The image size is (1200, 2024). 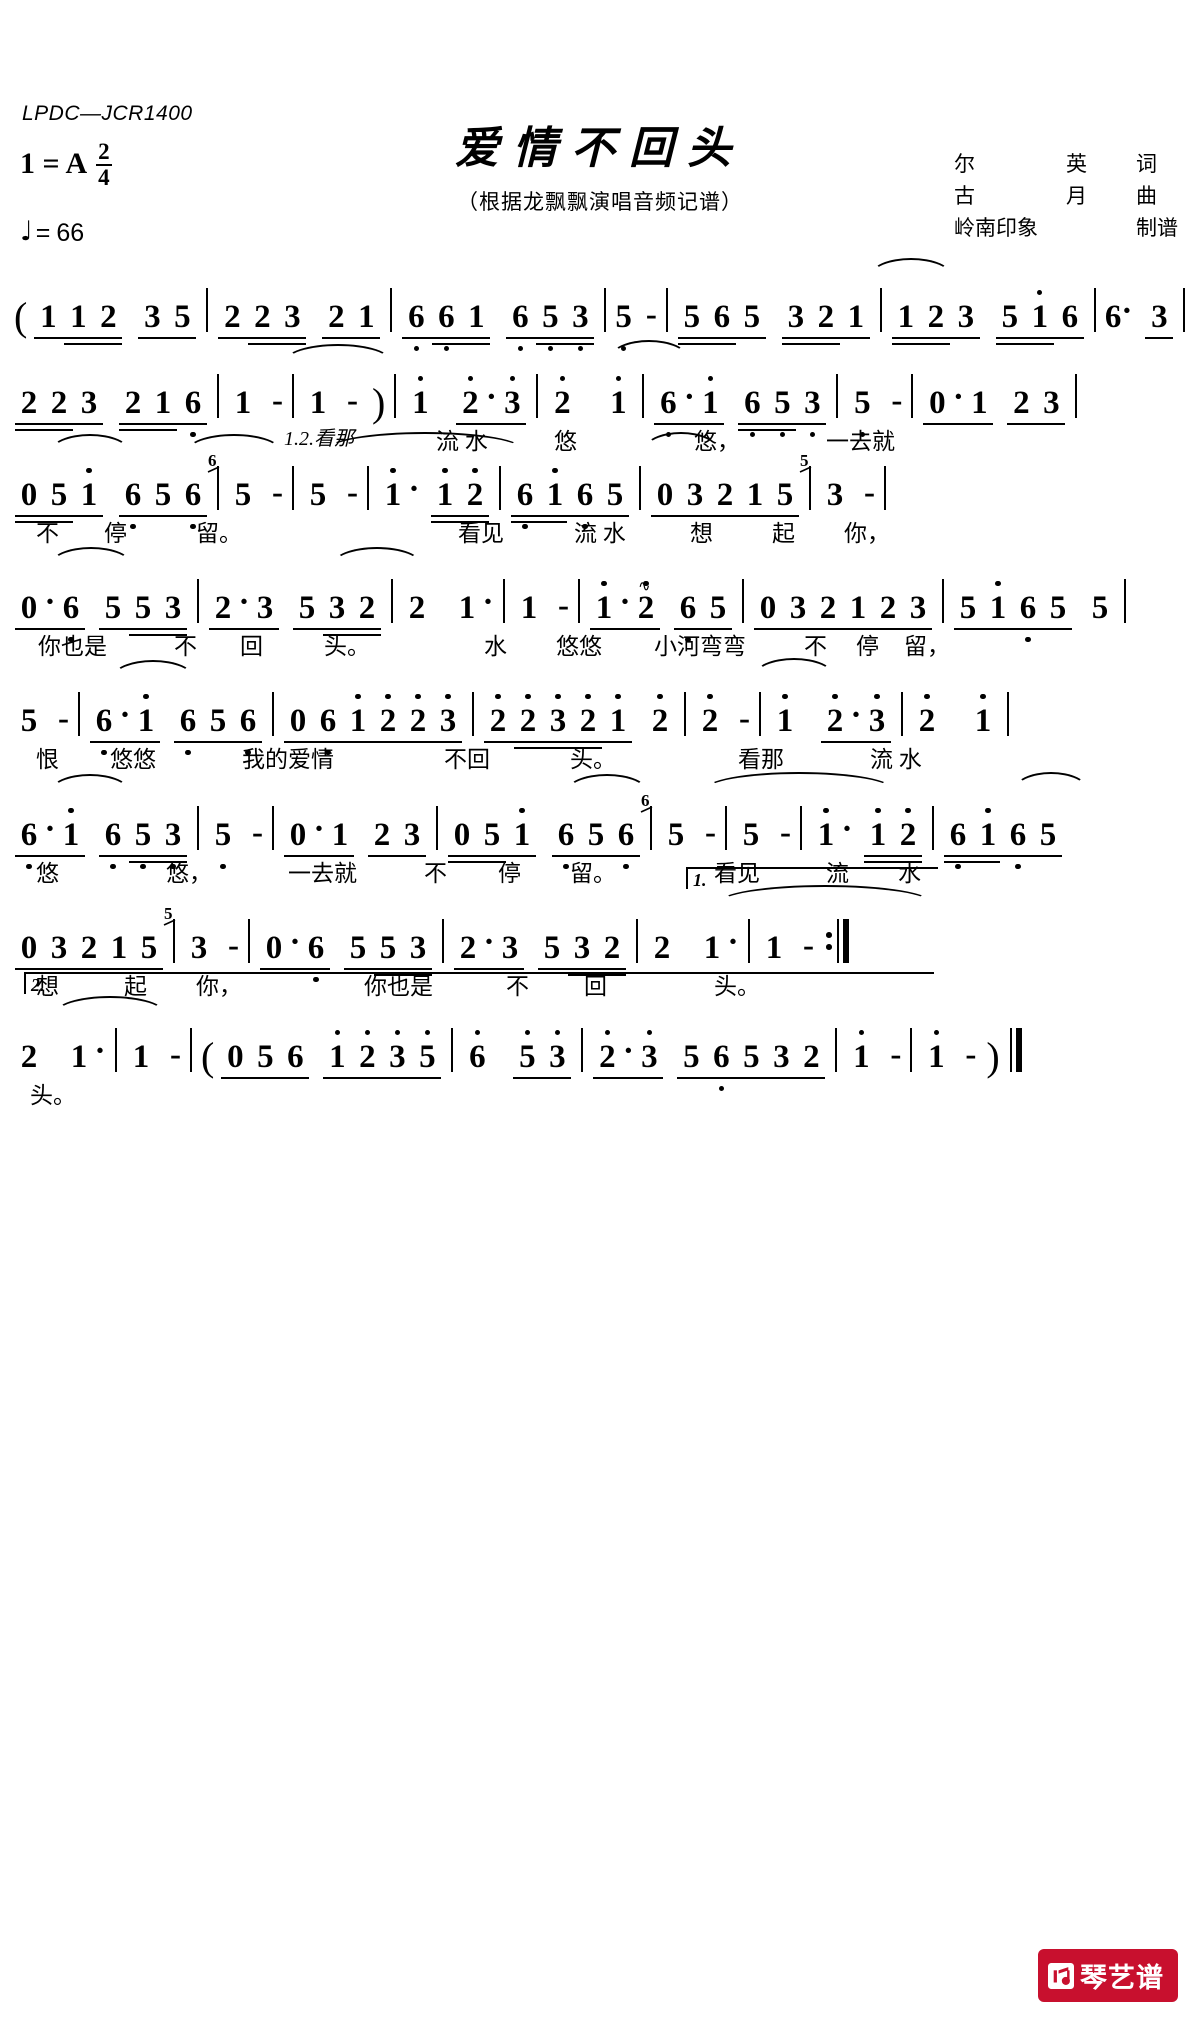 I want to click on beam-group: 1 2 3 5, so click(x=382, y=1054).